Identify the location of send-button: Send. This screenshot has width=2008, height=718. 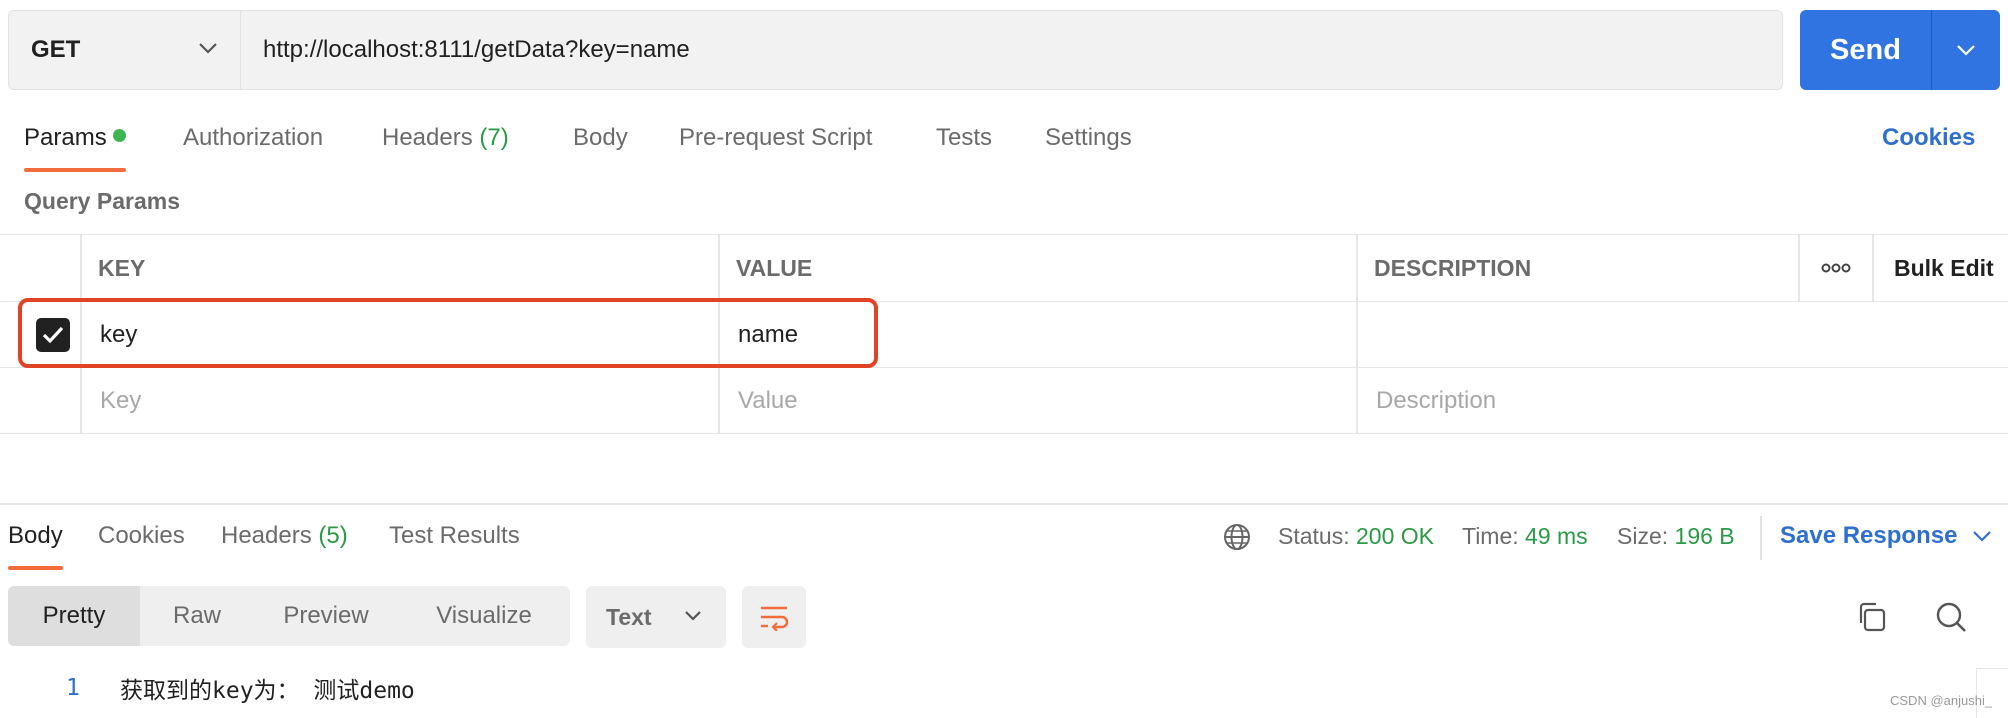
(1866, 50).